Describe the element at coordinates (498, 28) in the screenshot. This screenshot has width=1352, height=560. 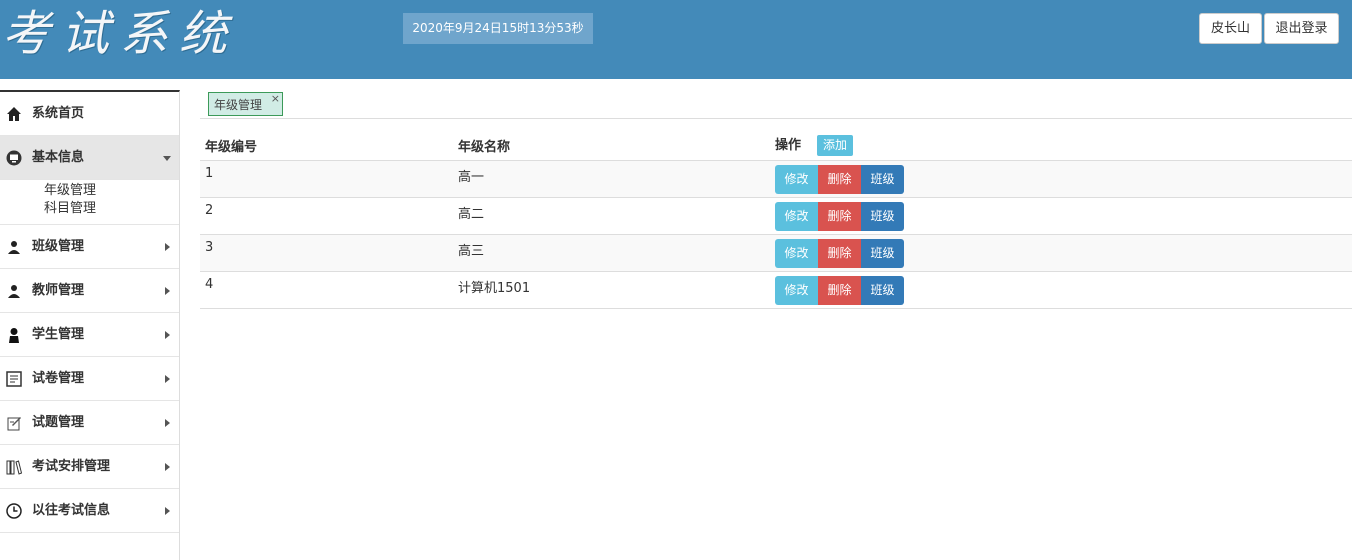
I see `current-datetime: 2020年9月24日15时13分53秒` at that location.